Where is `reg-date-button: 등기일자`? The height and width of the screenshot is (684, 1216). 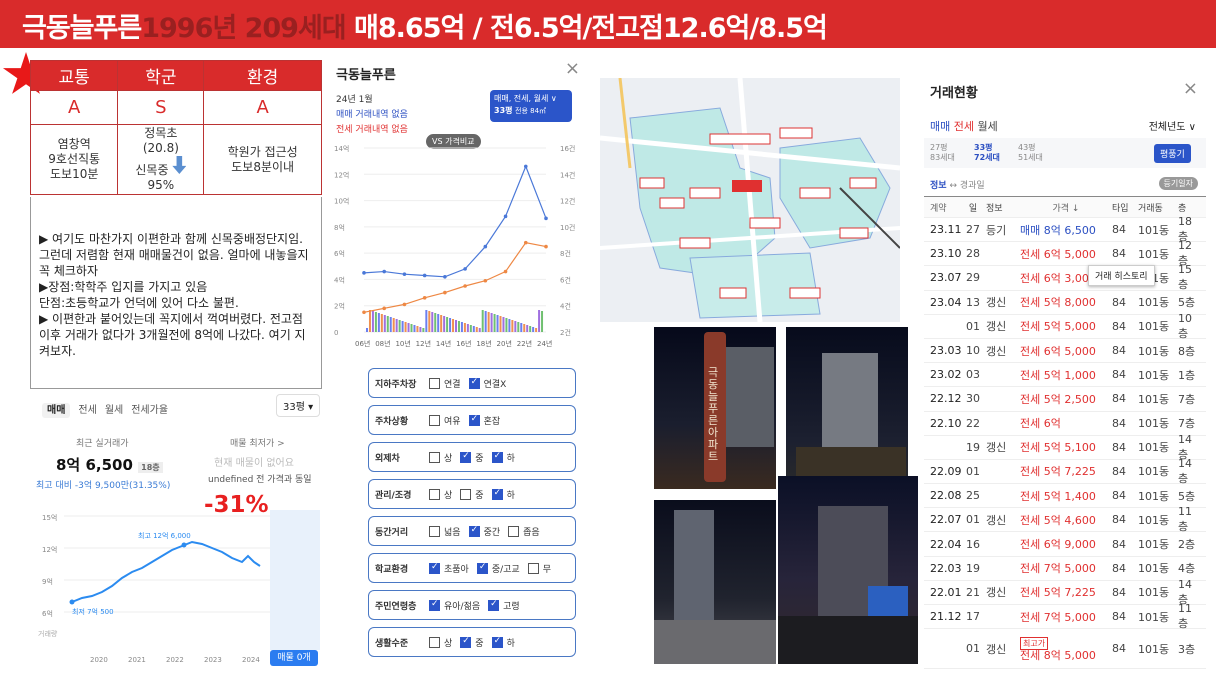
reg-date-button: 등기일자 is located at coordinates (1178, 183).